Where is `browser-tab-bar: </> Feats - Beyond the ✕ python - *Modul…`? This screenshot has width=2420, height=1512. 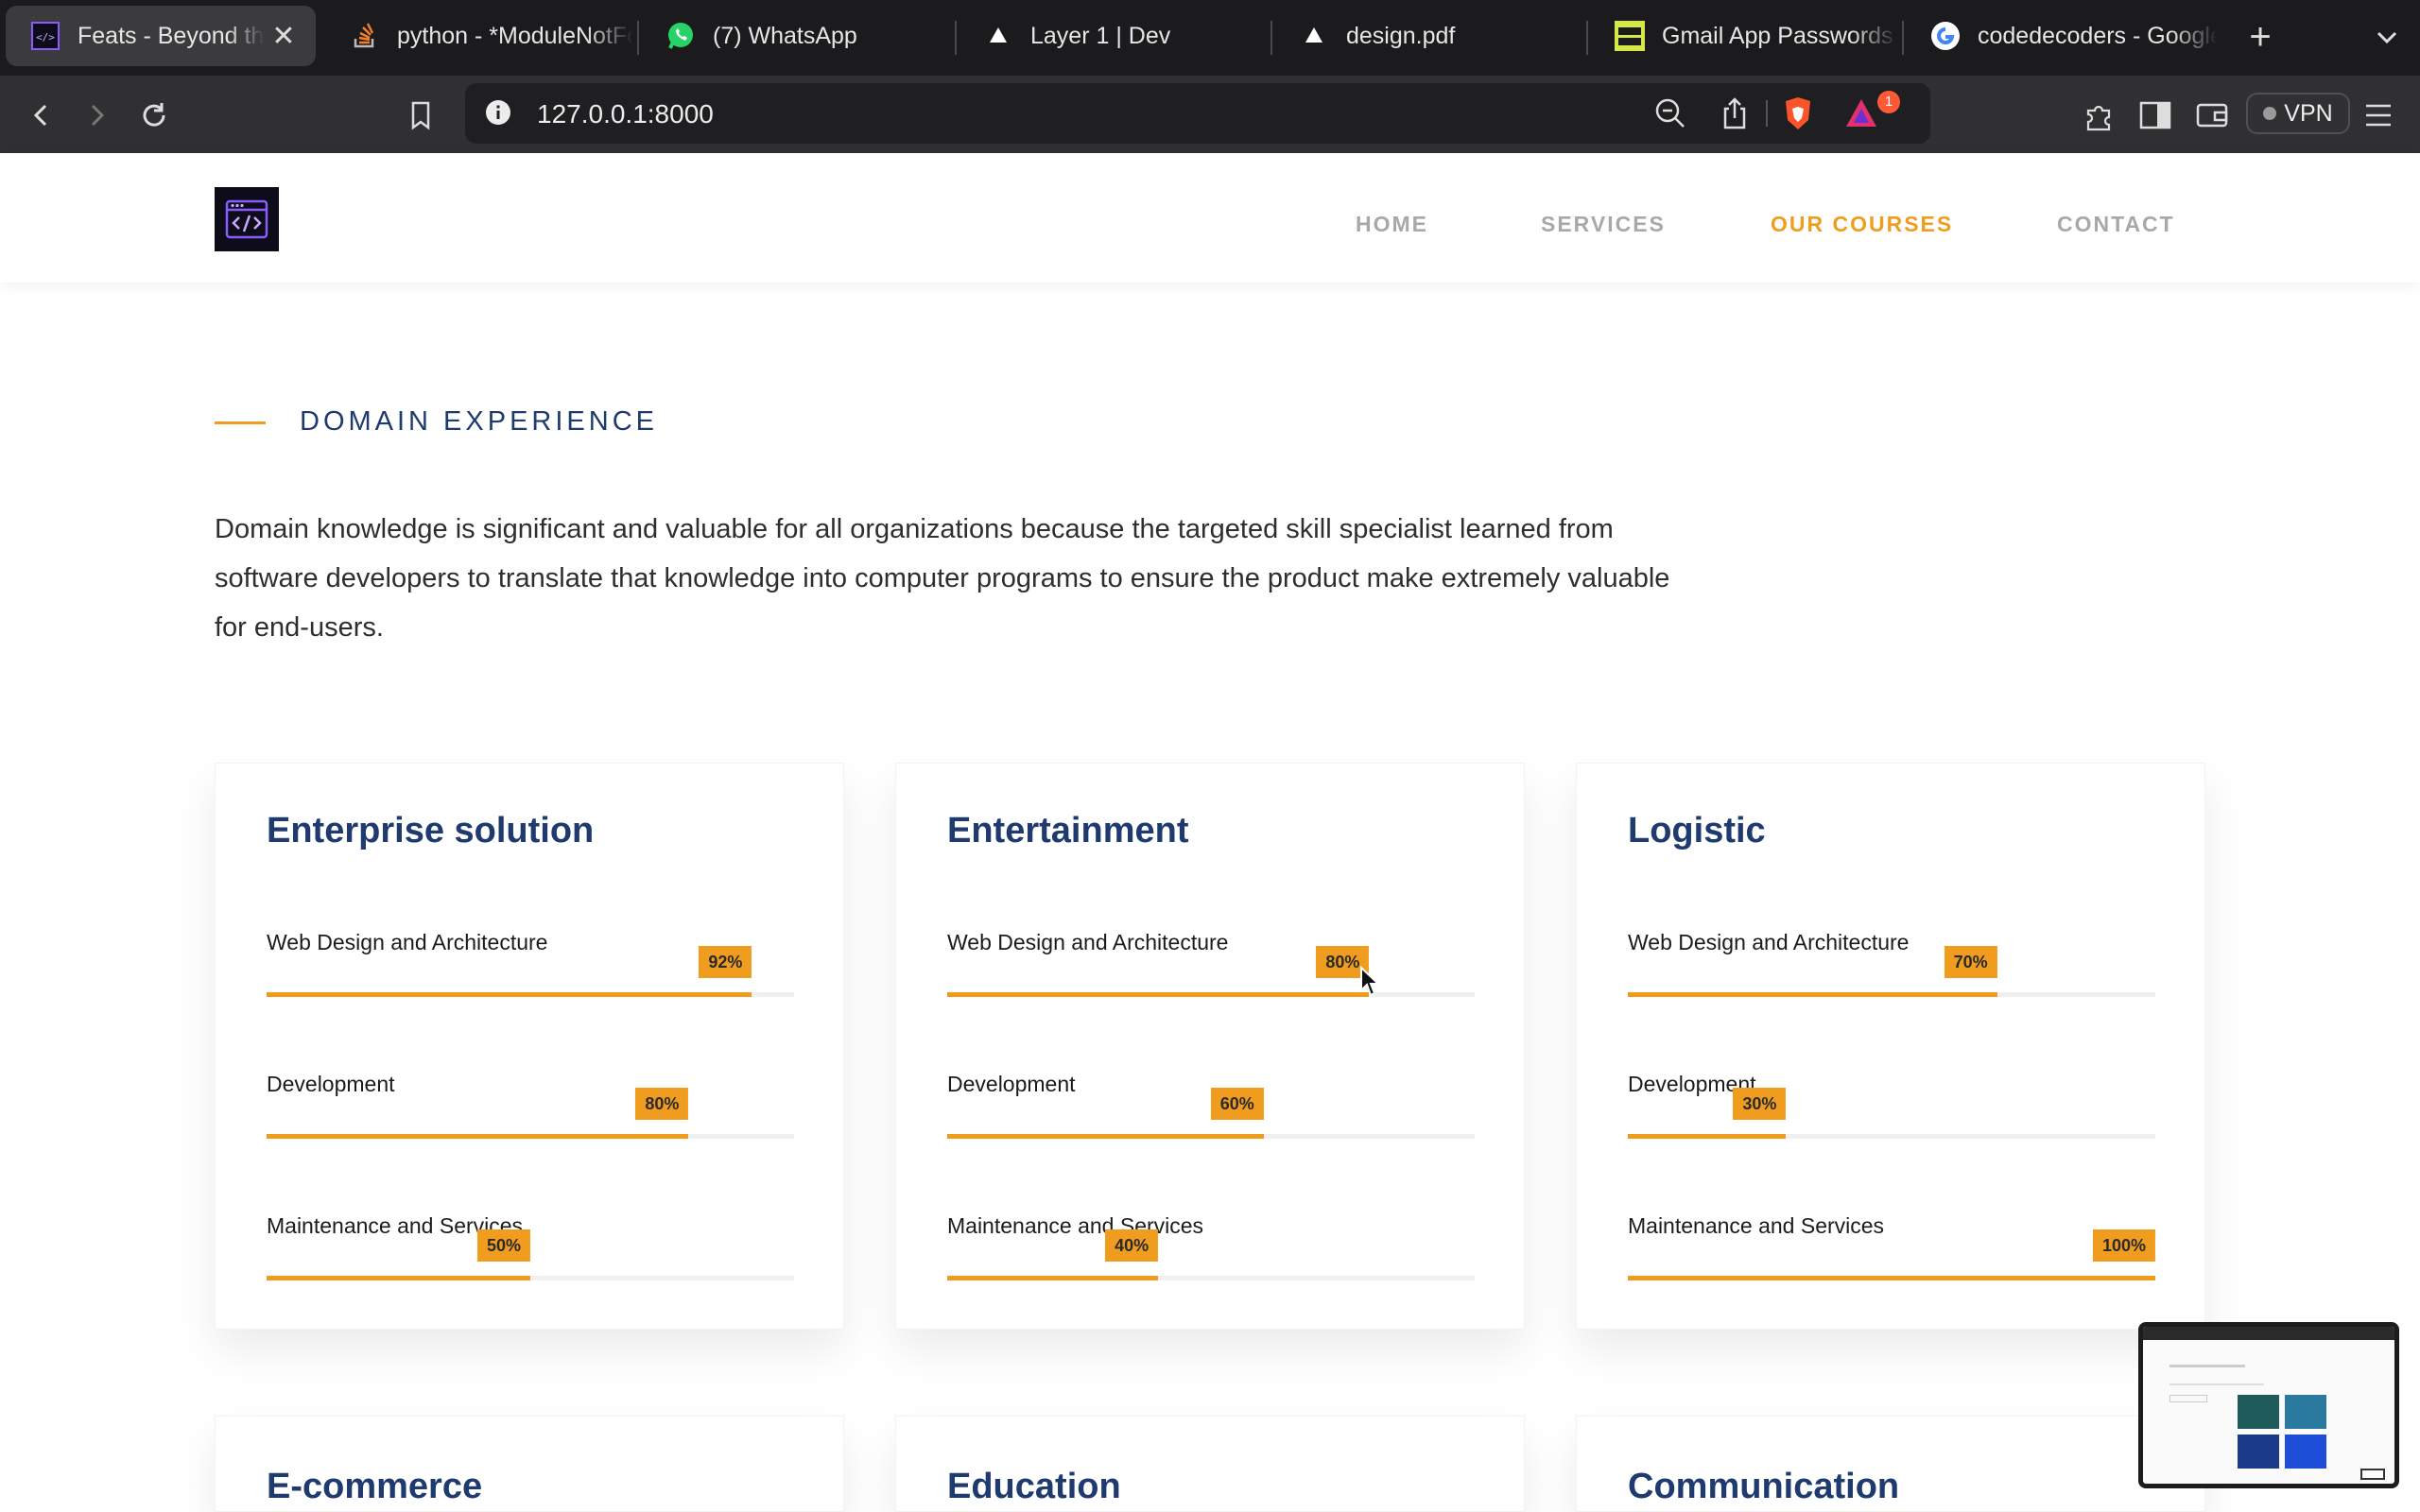
browser-tab-bar: </> Feats - Beyond the ✕ python - *Modul… is located at coordinates (1210, 38).